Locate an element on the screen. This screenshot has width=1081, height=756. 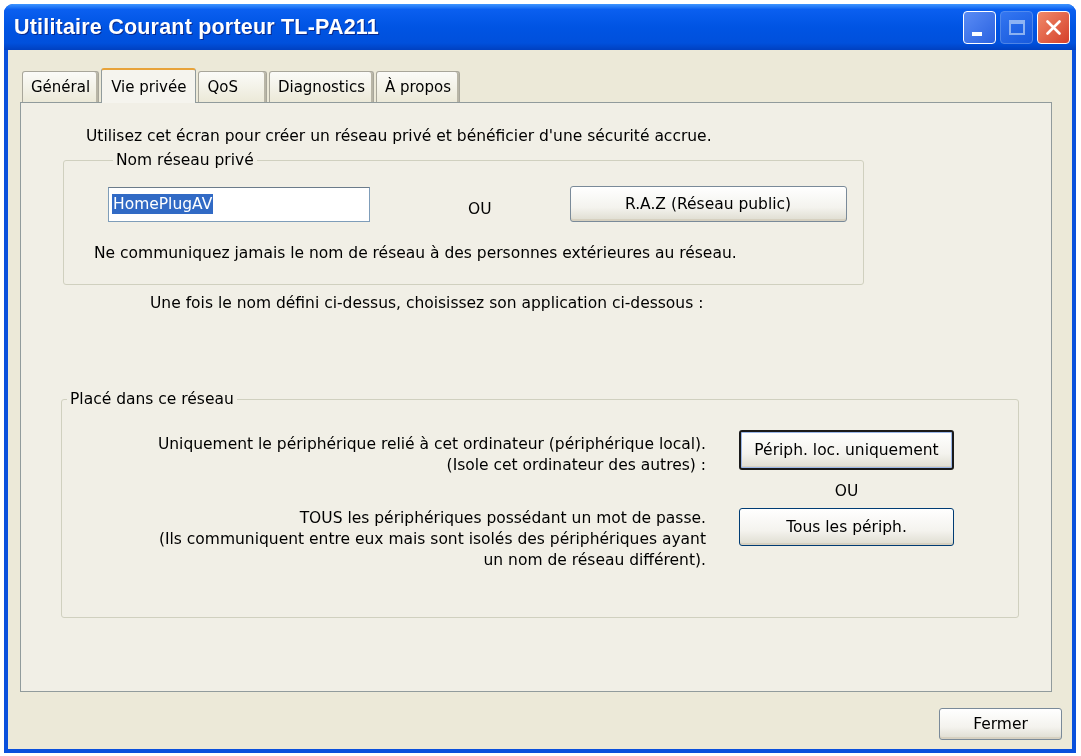
tab: À propos is located at coordinates (418, 86).